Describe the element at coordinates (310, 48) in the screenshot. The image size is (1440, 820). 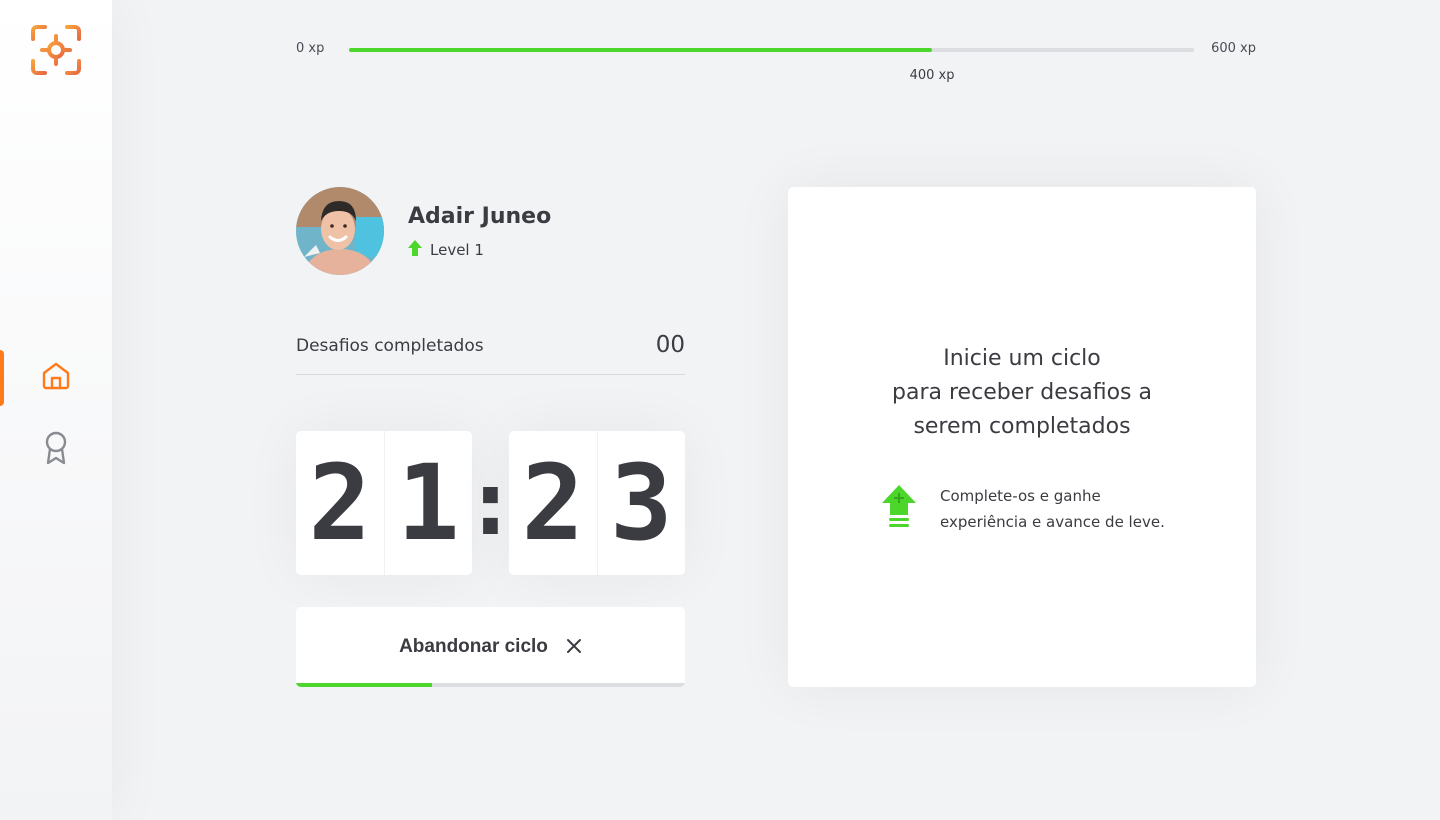
I see `xp-min-label: 0 xp` at that location.